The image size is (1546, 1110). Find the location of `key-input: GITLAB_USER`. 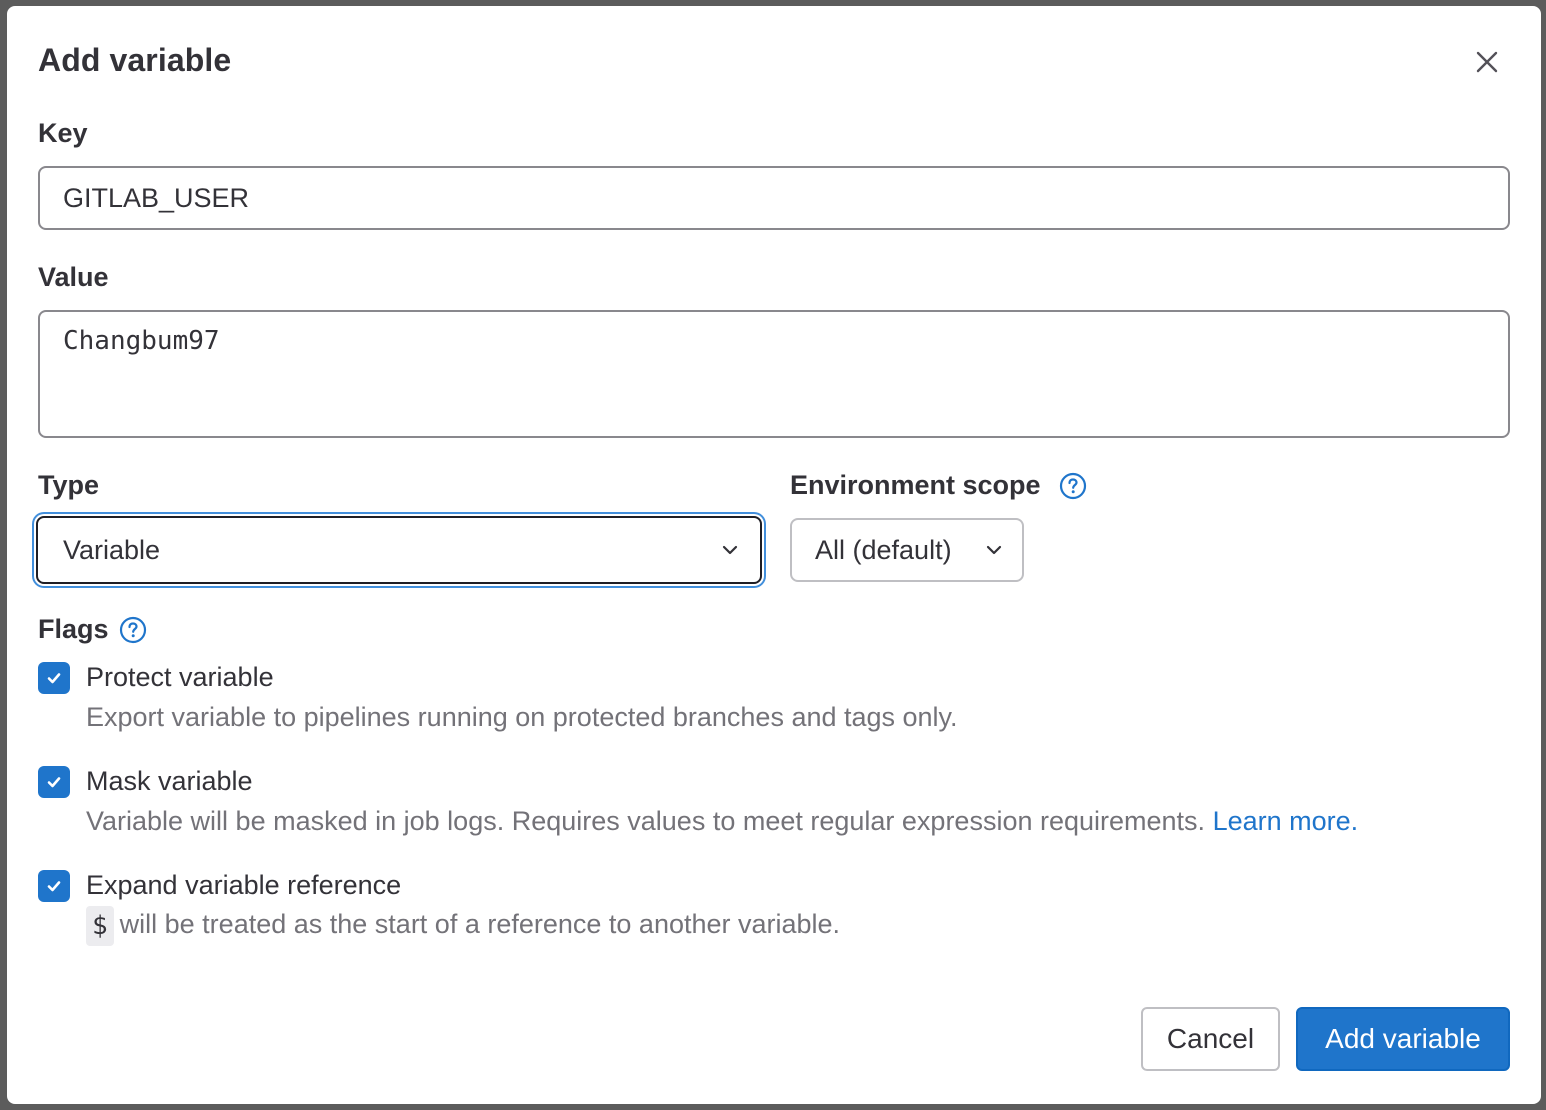

key-input: GITLAB_USER is located at coordinates (774, 198).